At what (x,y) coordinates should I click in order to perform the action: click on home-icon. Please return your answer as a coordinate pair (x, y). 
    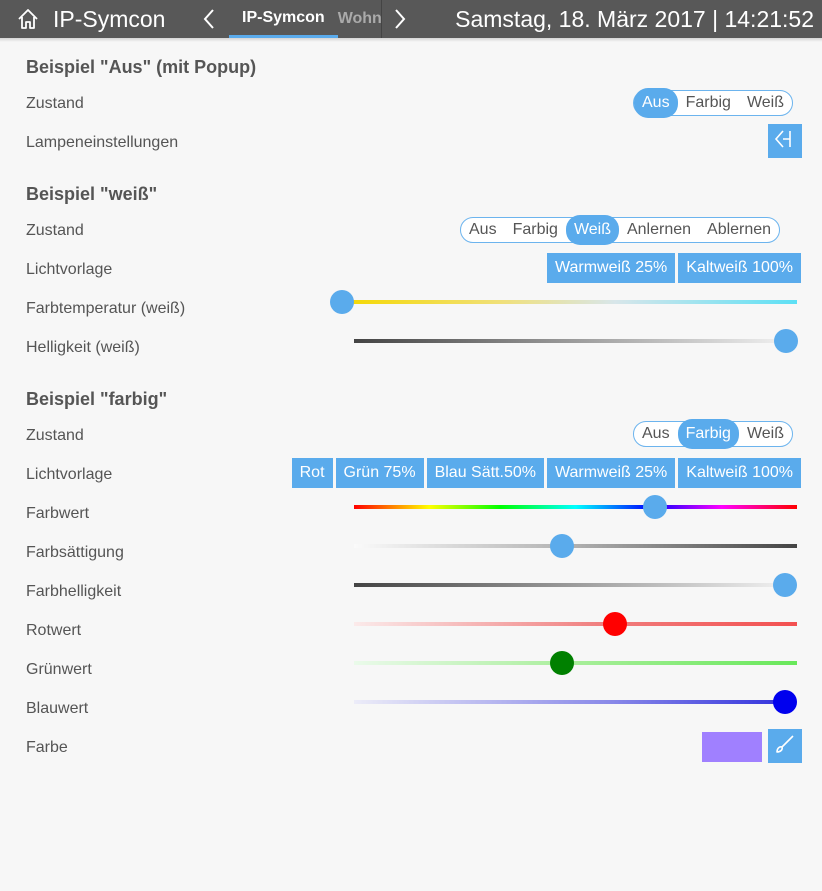
    Looking at the image, I should click on (28, 19).